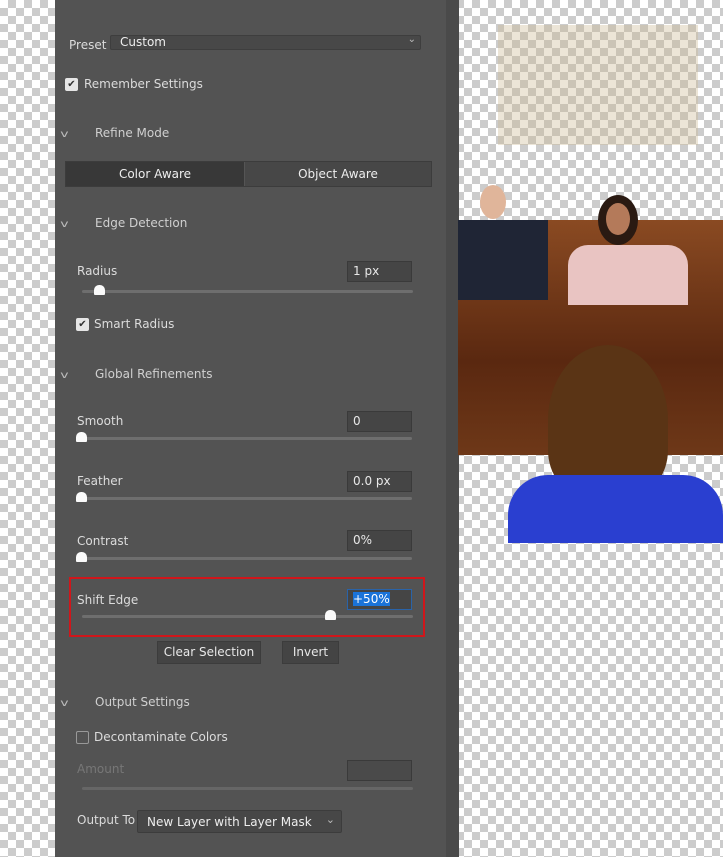 Image resolution: width=723 pixels, height=857 pixels. Describe the element at coordinates (161, 737) in the screenshot. I see `decontaminate-label: Decontaminate Colors` at that location.